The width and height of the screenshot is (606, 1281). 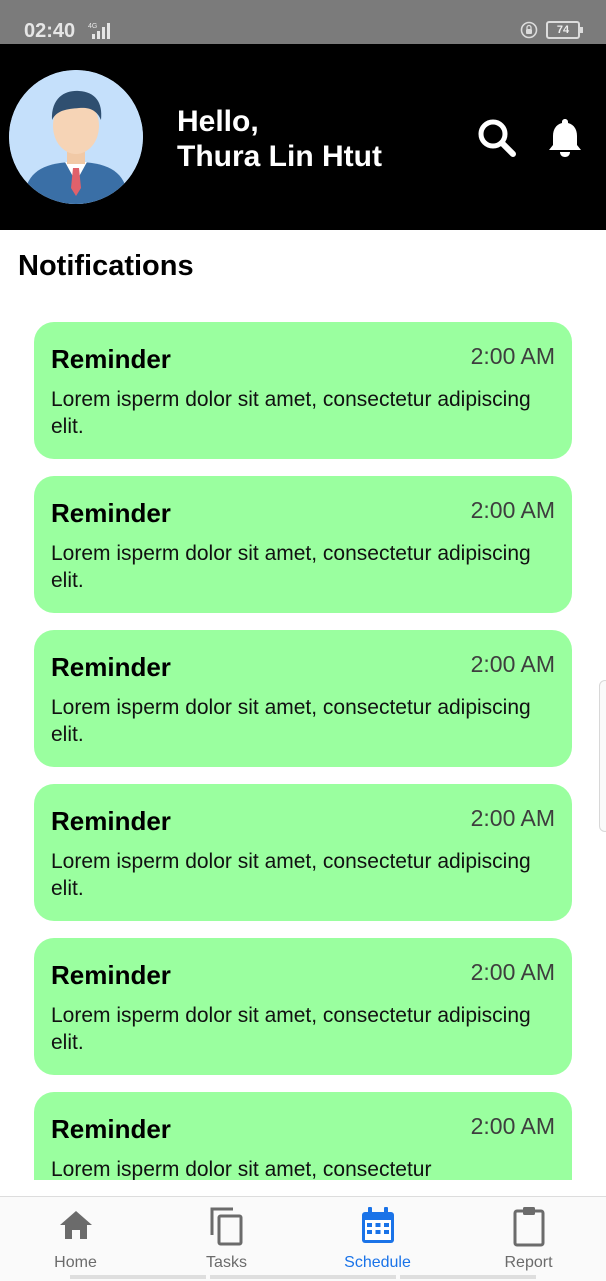 I want to click on clipboard-icon, so click(x=528, y=1227).